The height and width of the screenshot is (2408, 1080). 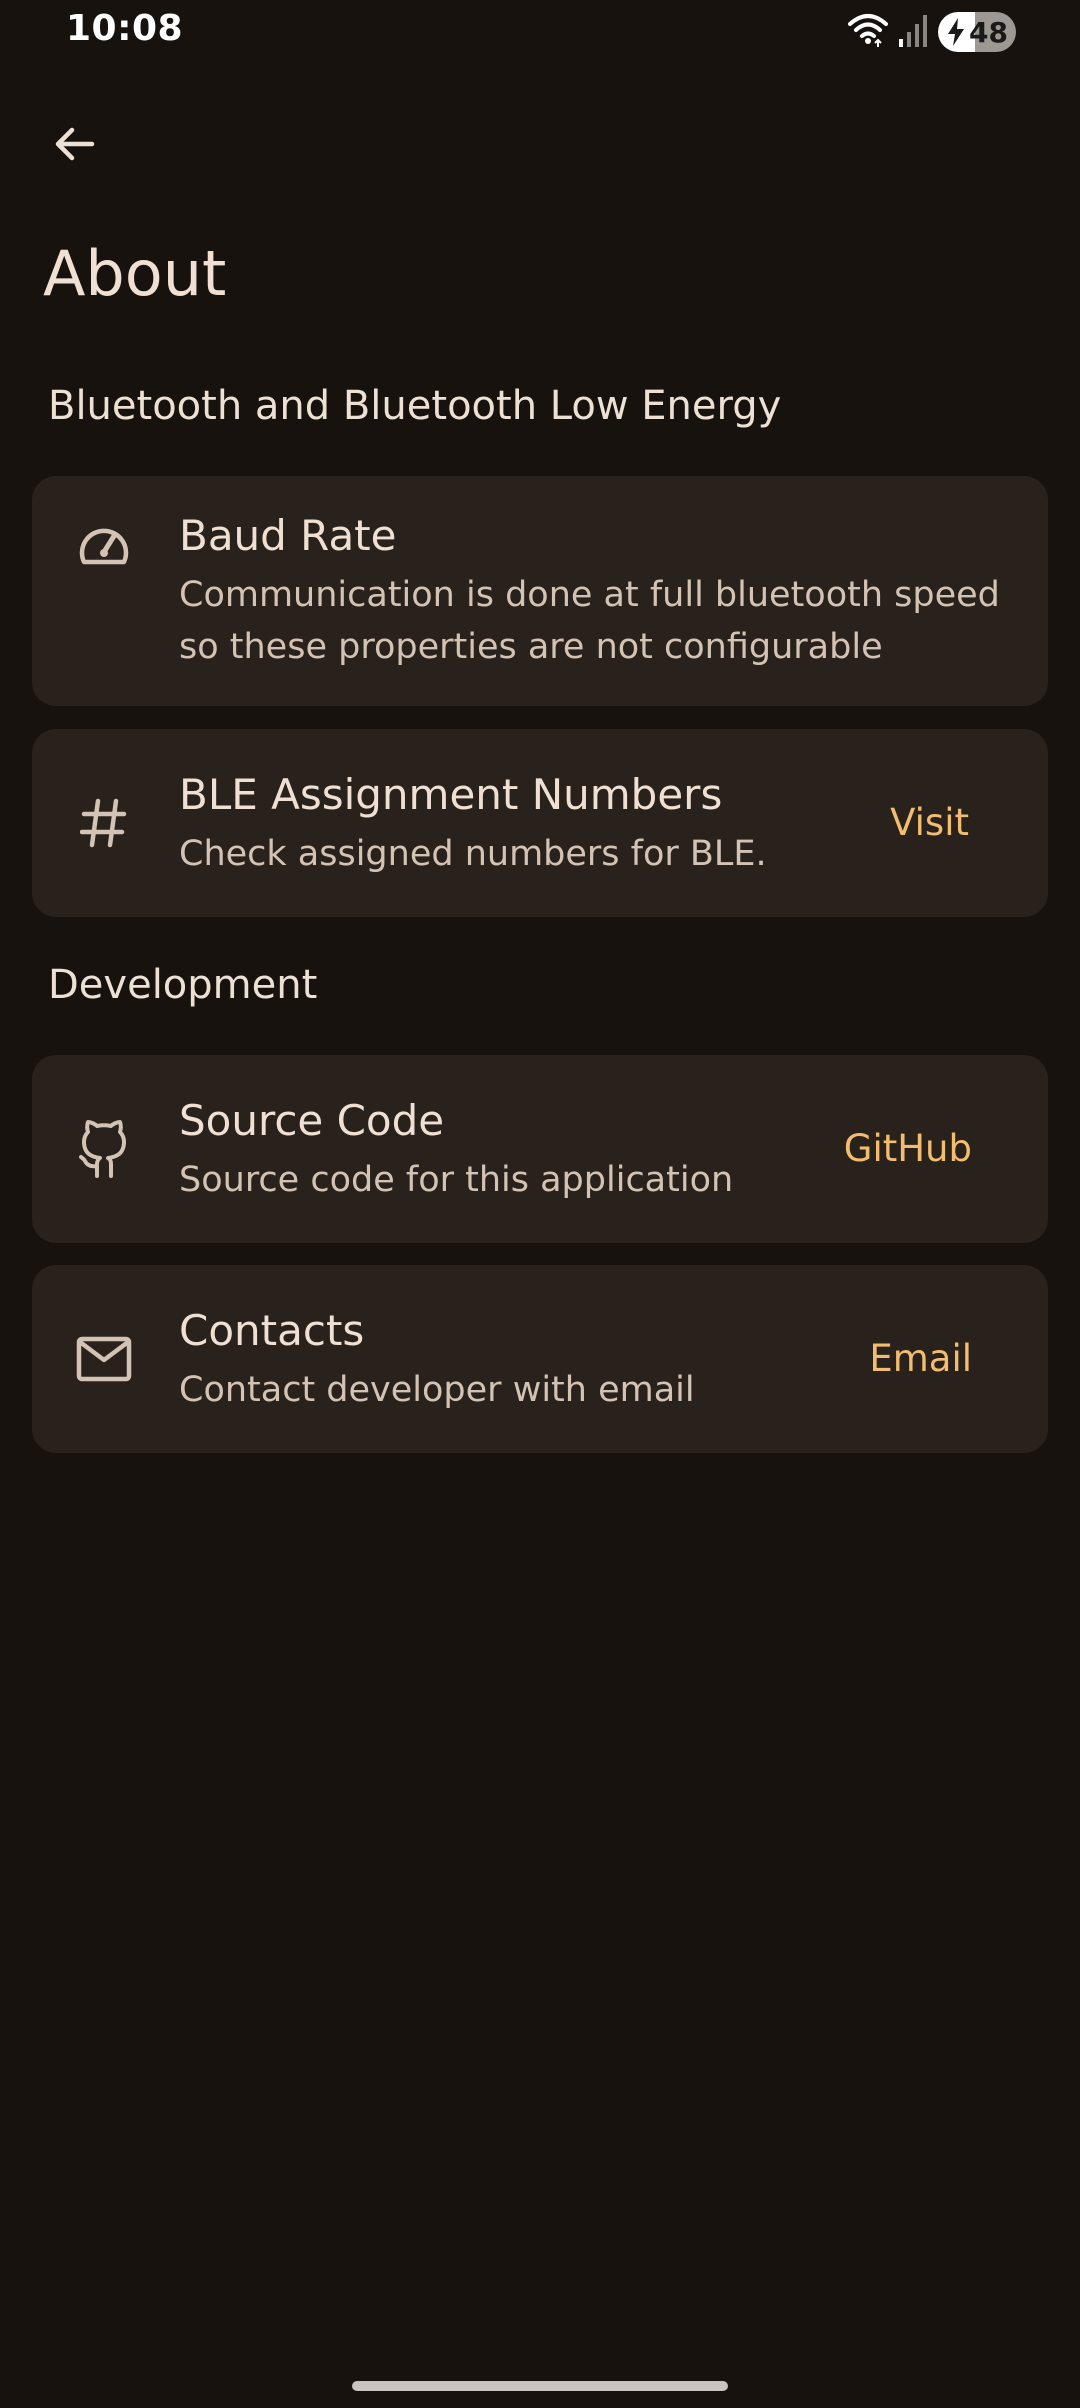 What do you see at coordinates (415, 406) in the screenshot?
I see `section-header-bluetooth: Bluetooth and Bluetooth Low Energy` at bounding box center [415, 406].